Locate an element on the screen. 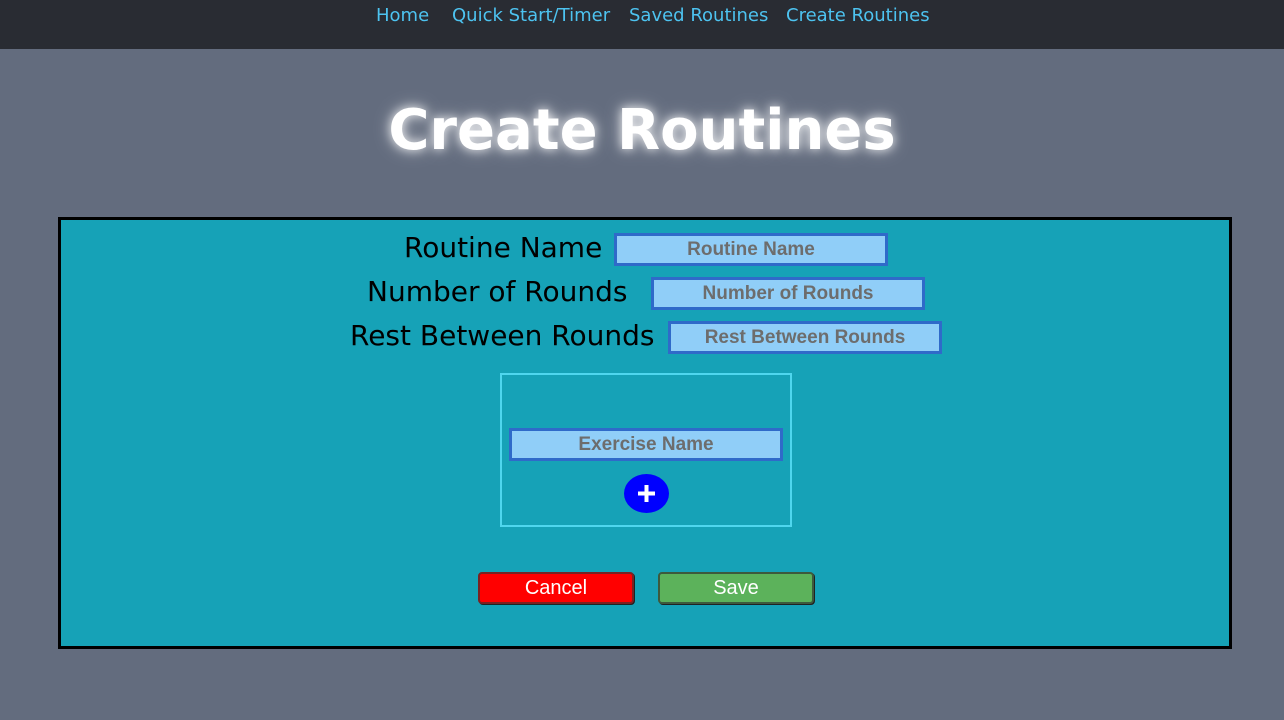 The image size is (1284, 720). exercise-list-box is located at coordinates (646, 450).